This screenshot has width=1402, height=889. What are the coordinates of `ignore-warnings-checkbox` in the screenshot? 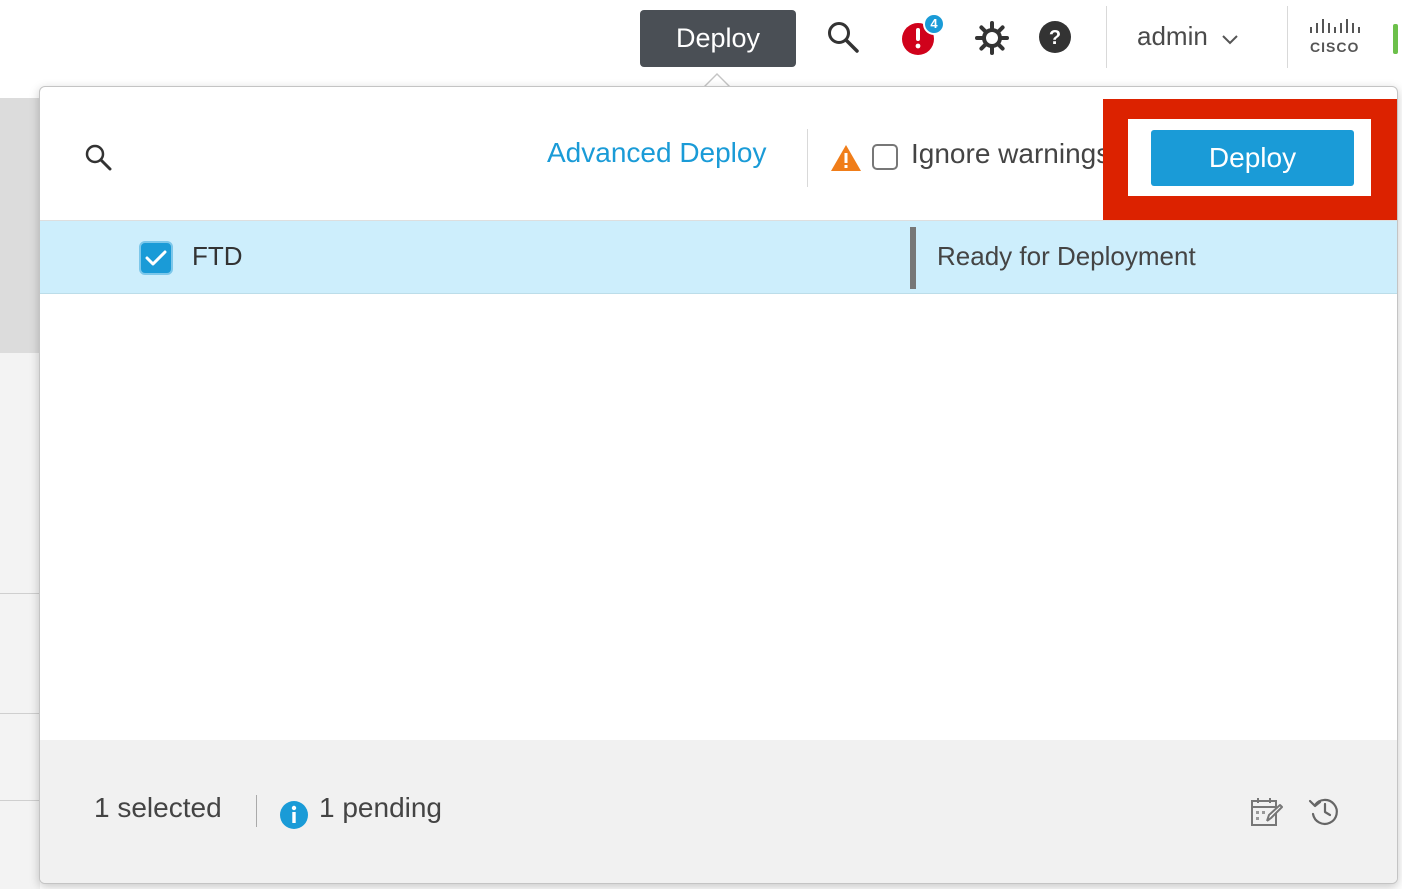 It's located at (885, 157).